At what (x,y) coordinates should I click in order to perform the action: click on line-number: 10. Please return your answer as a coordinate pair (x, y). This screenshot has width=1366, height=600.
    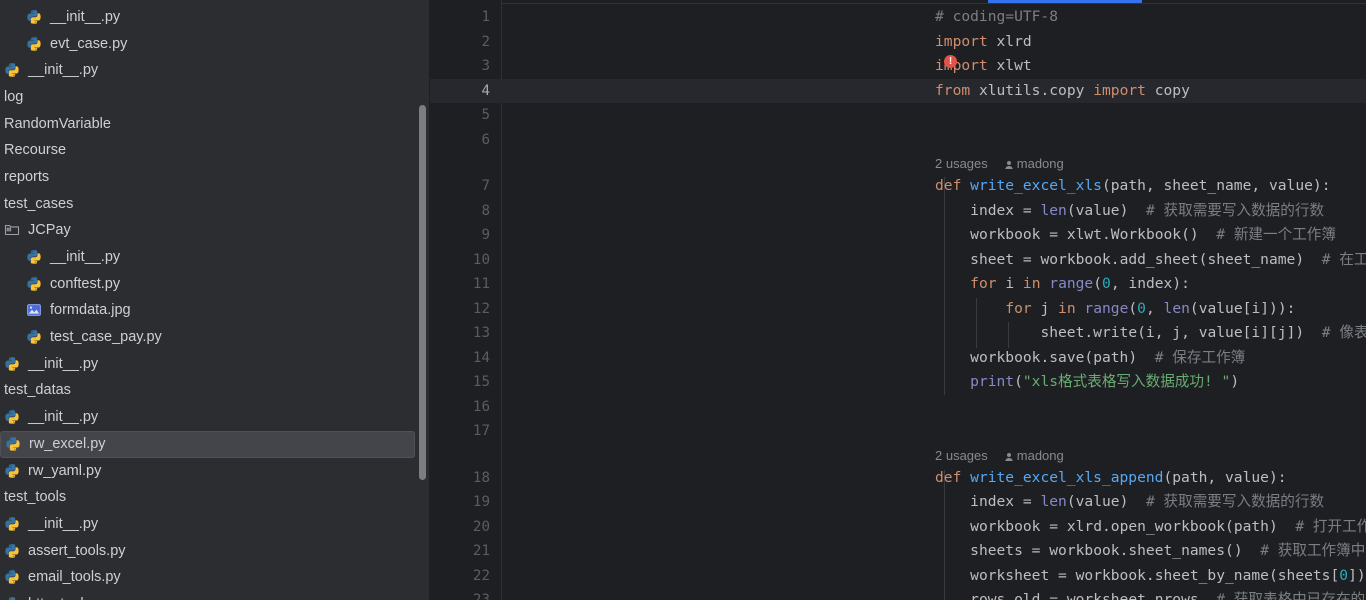
    Looking at the image, I should click on (460, 260).